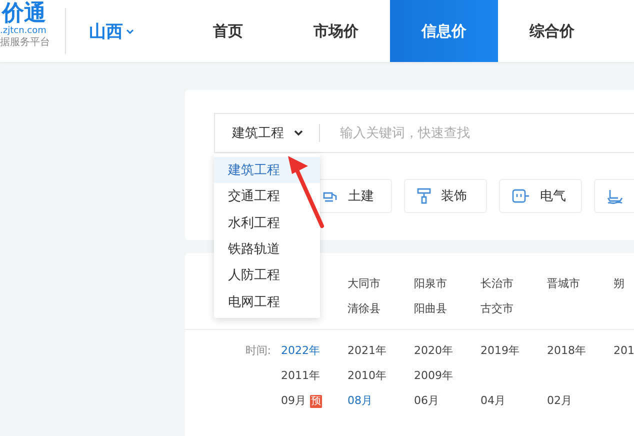 The image size is (634, 436). Describe the element at coordinates (615, 196) in the screenshot. I see `boat-icon` at that location.